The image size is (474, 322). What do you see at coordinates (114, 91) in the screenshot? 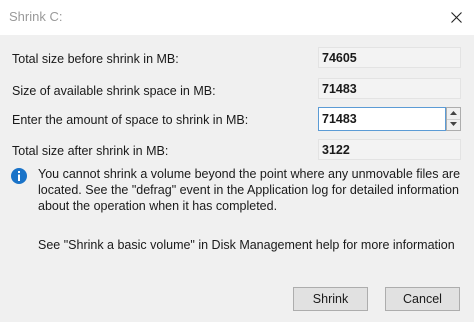
I see `available-space-label: Size of available shrink space in MB:` at bounding box center [114, 91].